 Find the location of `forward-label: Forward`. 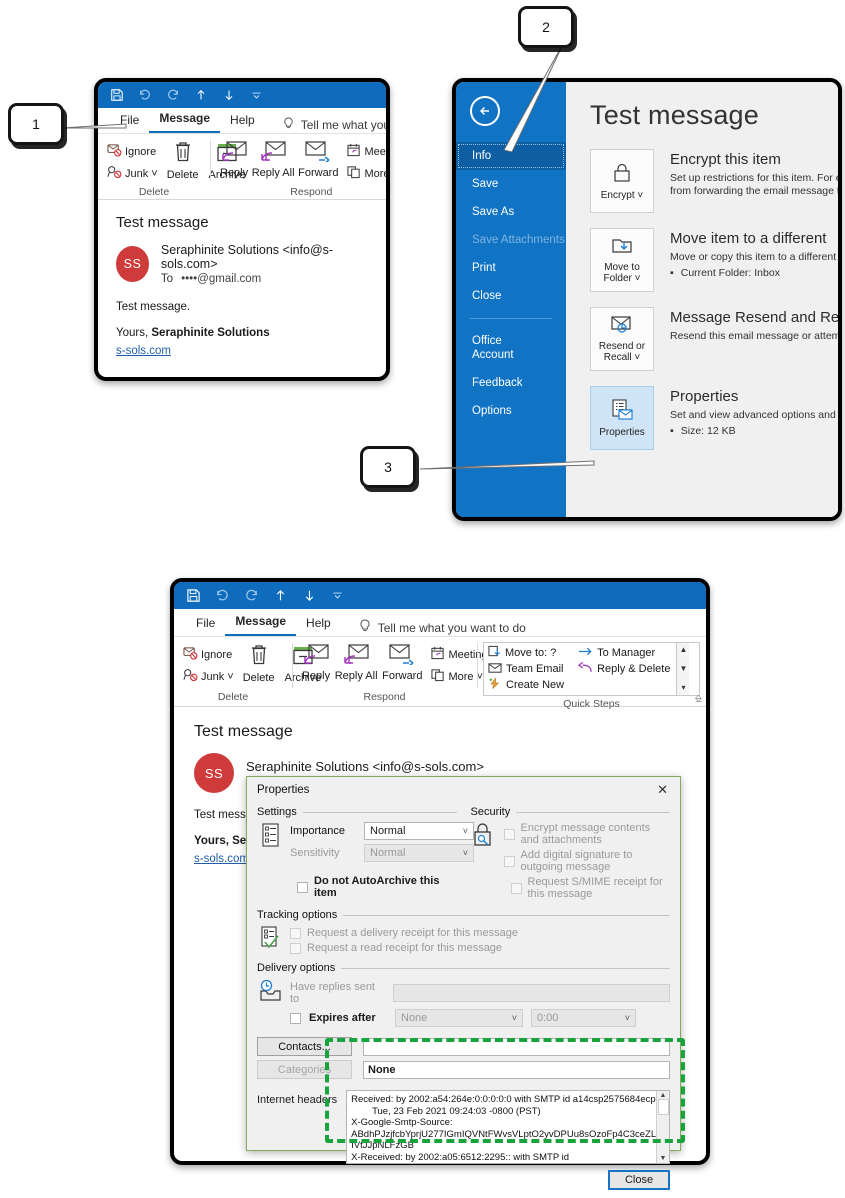

forward-label: Forward is located at coordinates (402, 676).